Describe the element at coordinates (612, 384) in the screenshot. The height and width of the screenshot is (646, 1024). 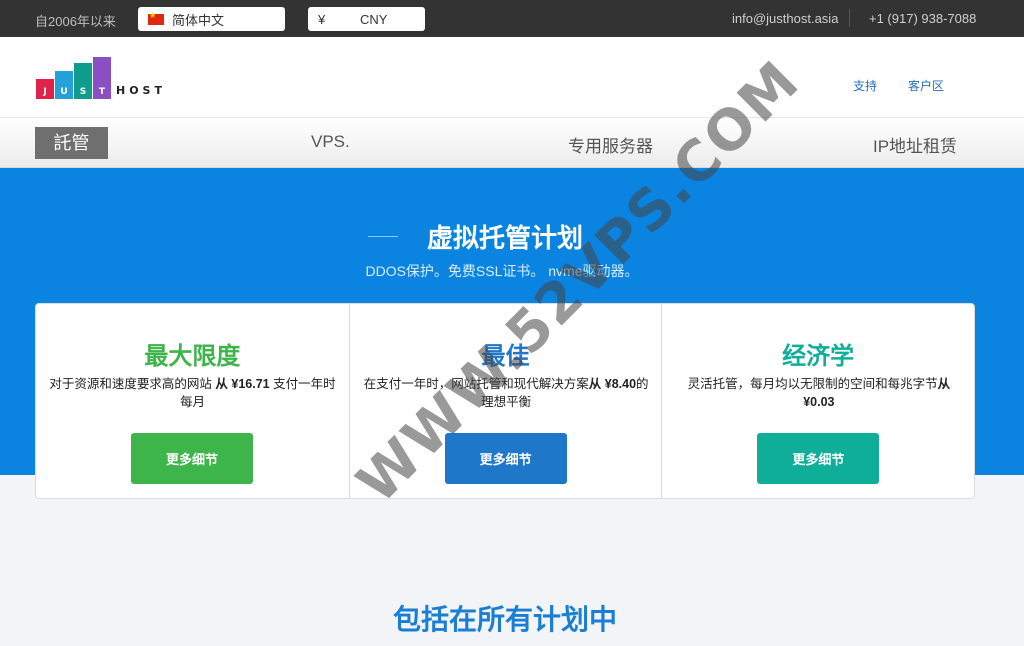
I see `plan-price: 从 ¥8.40` at that location.